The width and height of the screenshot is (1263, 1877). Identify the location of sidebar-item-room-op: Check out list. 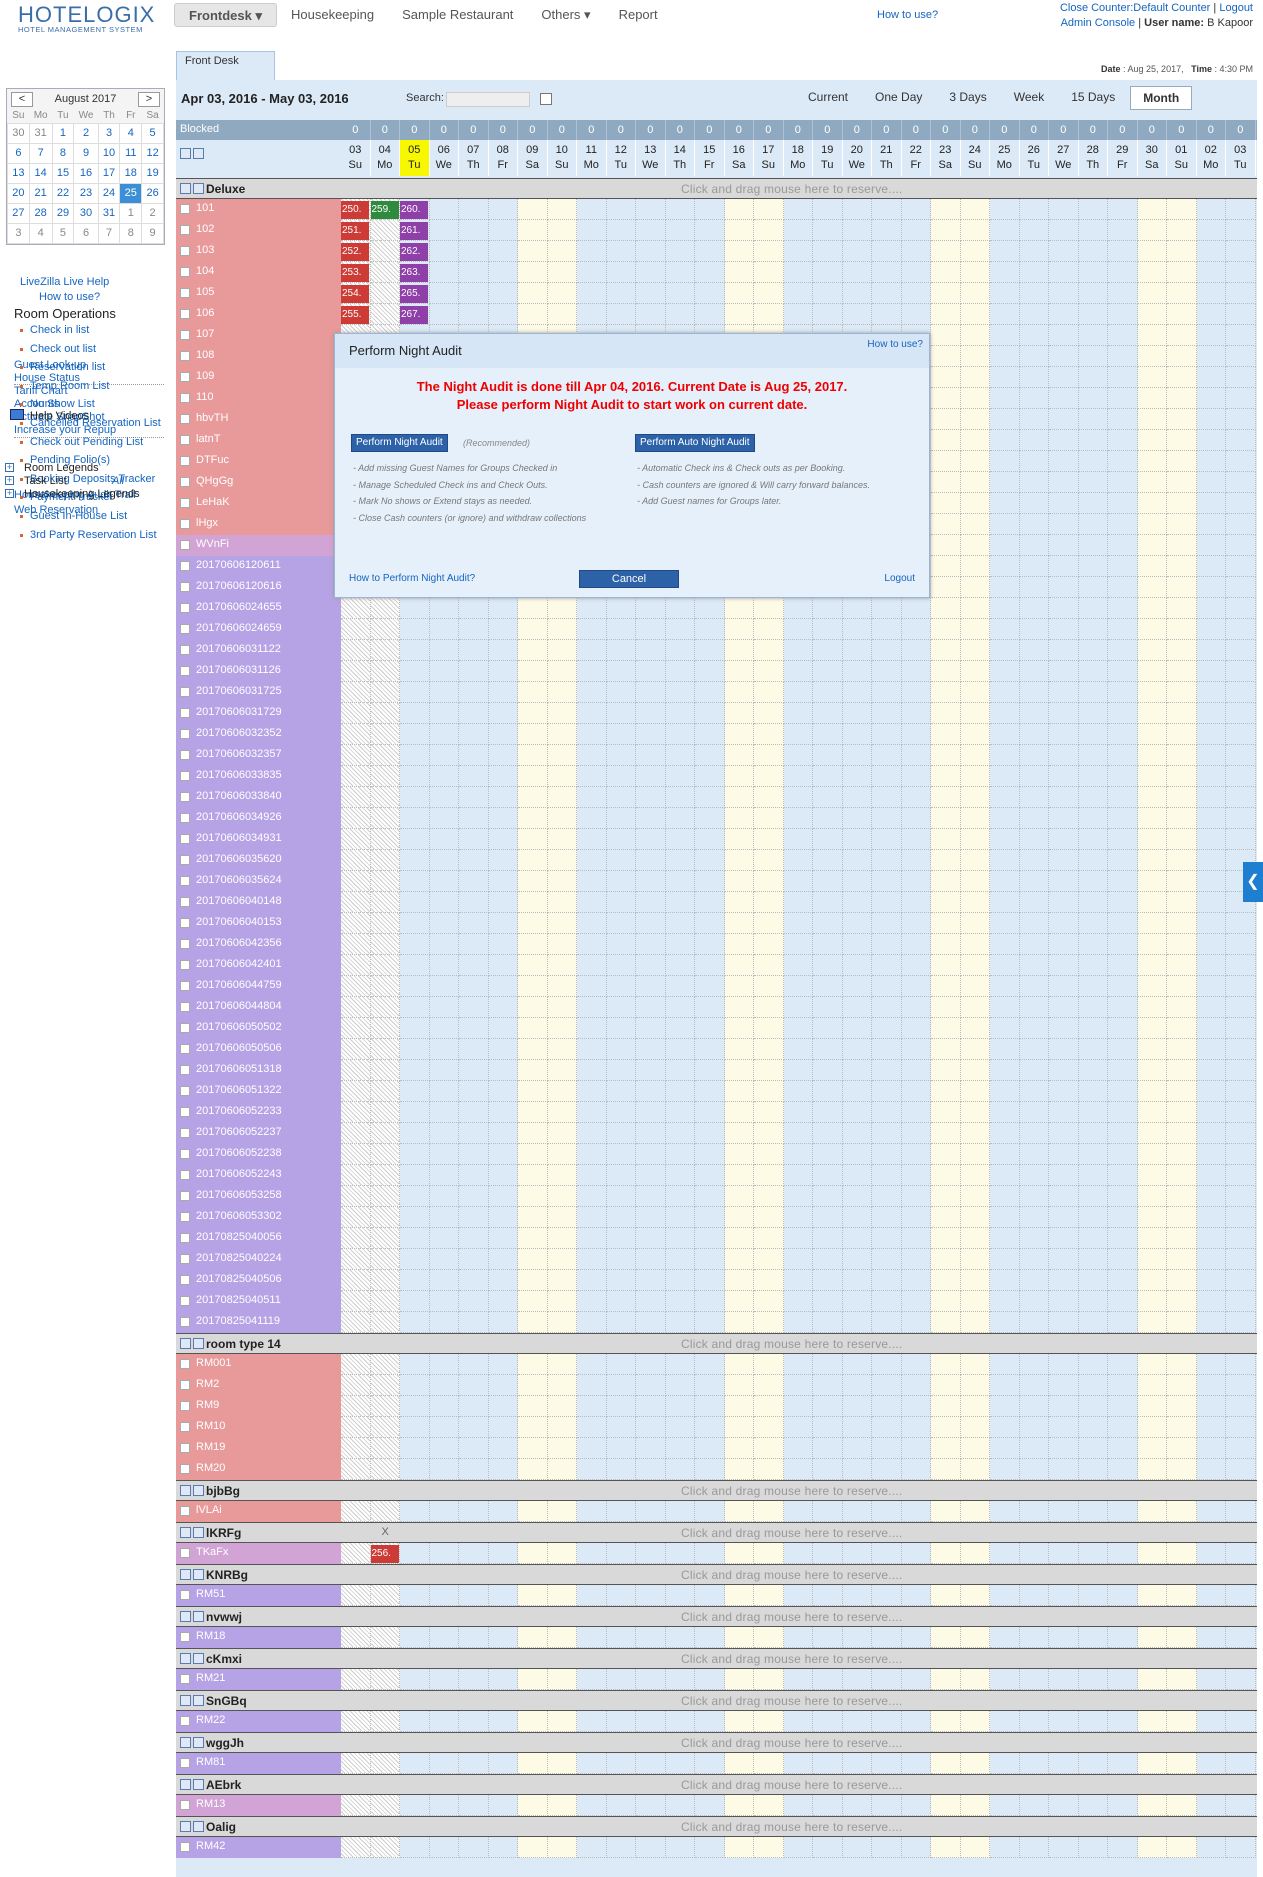
(90, 352).